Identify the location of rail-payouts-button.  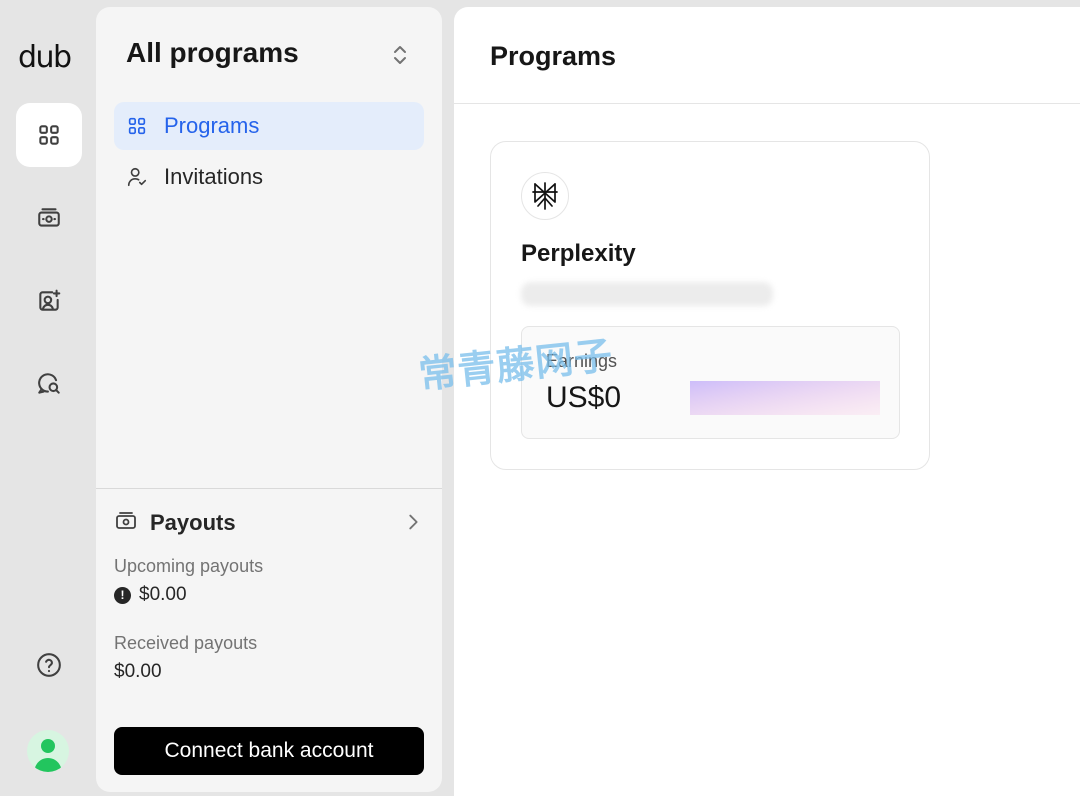
(49, 218).